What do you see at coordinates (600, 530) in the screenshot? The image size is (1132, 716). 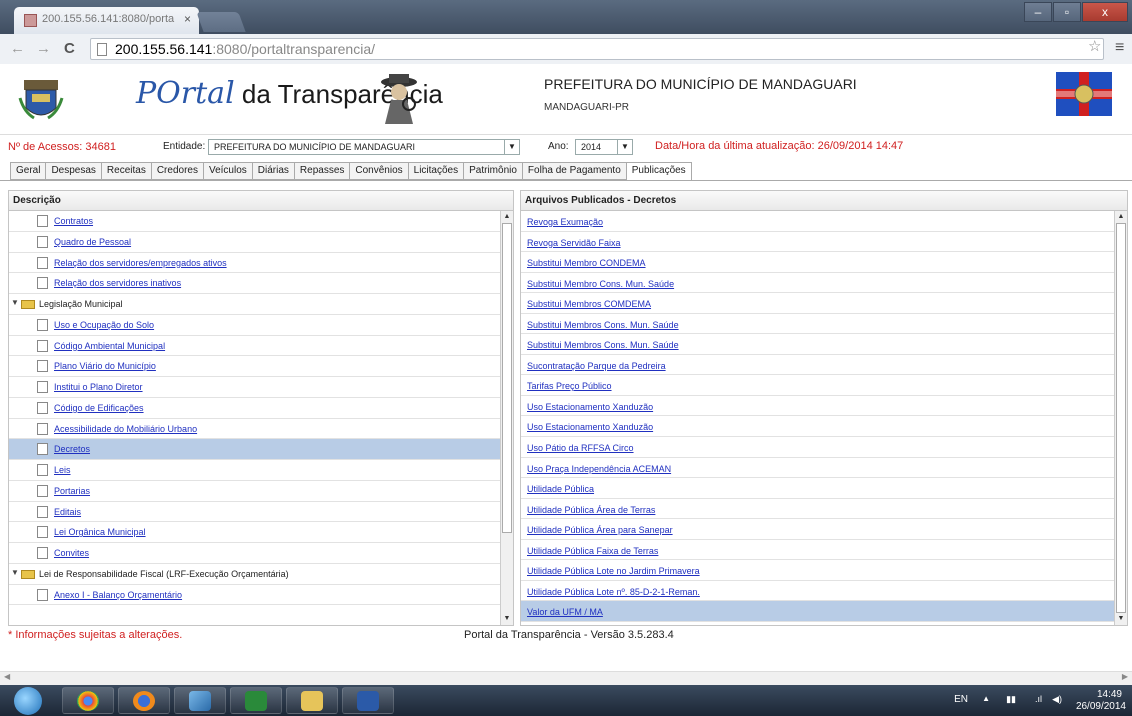 I see `file-link: Utilidade Pública Área para Sanepar` at bounding box center [600, 530].